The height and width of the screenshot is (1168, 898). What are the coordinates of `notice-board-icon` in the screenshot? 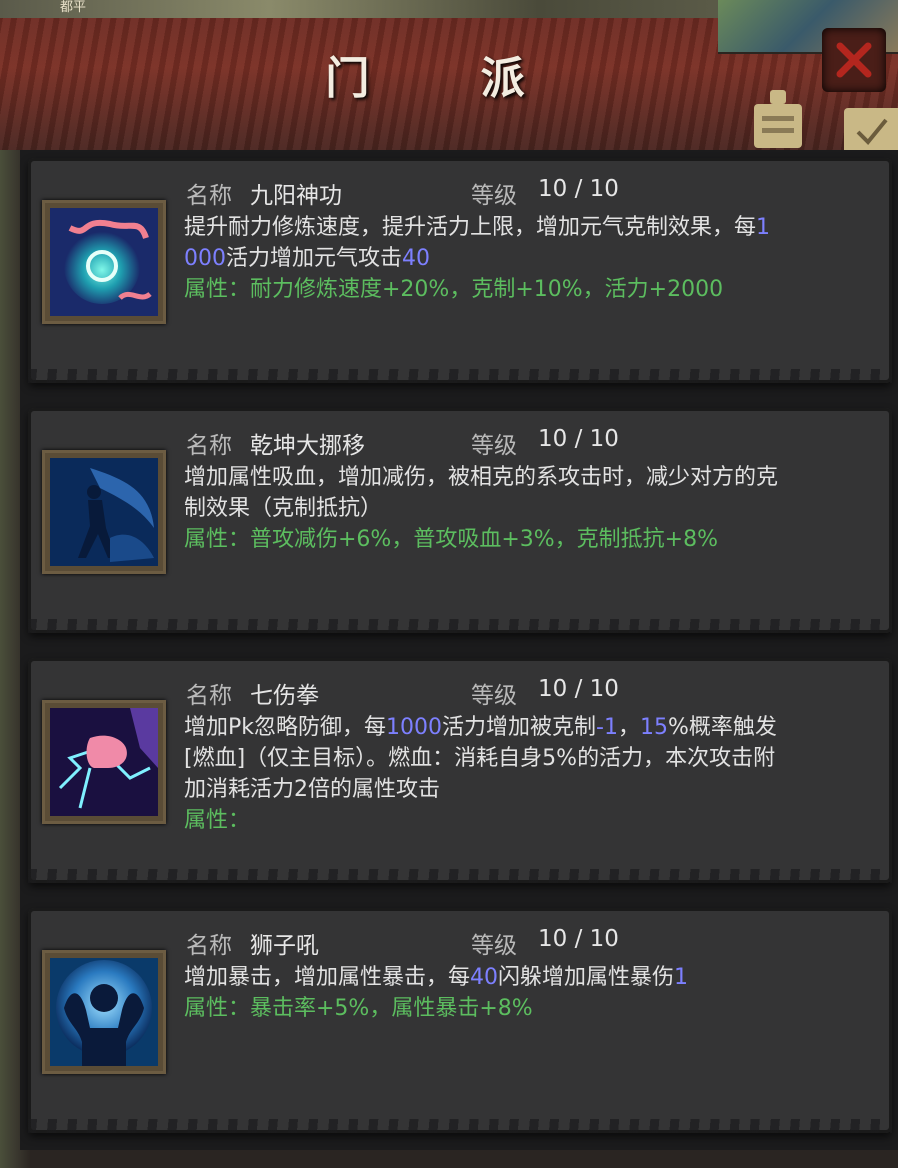 It's located at (778, 118).